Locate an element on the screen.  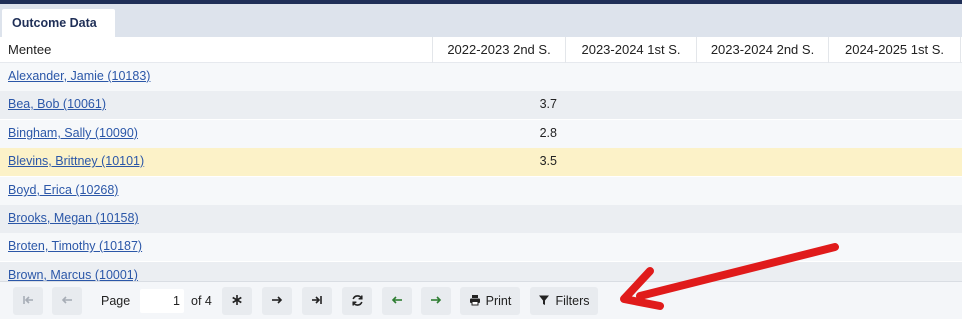
mentee-link: Broten, Timothy (10187) is located at coordinates (75, 246).